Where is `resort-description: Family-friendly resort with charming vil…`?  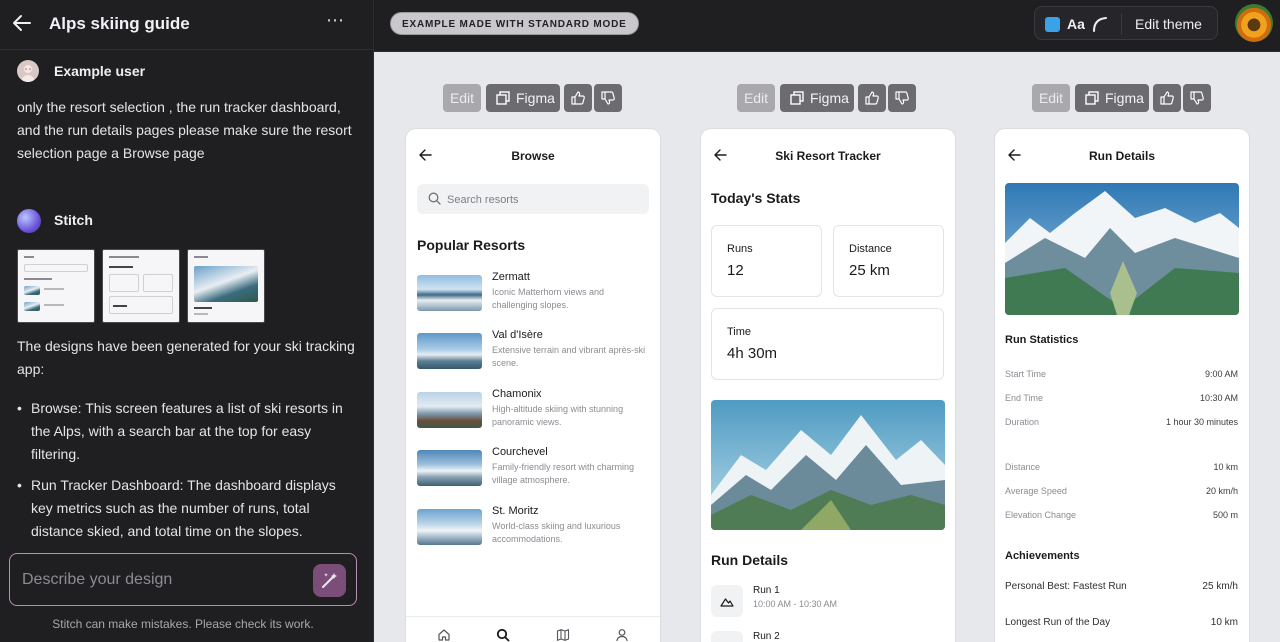 resort-description: Family-friendly resort with charming vil… is located at coordinates (563, 473).